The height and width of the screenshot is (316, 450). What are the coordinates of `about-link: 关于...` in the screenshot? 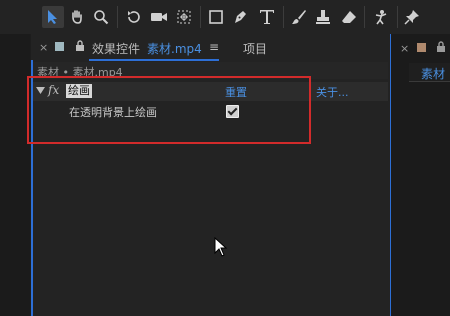 It's located at (332, 92).